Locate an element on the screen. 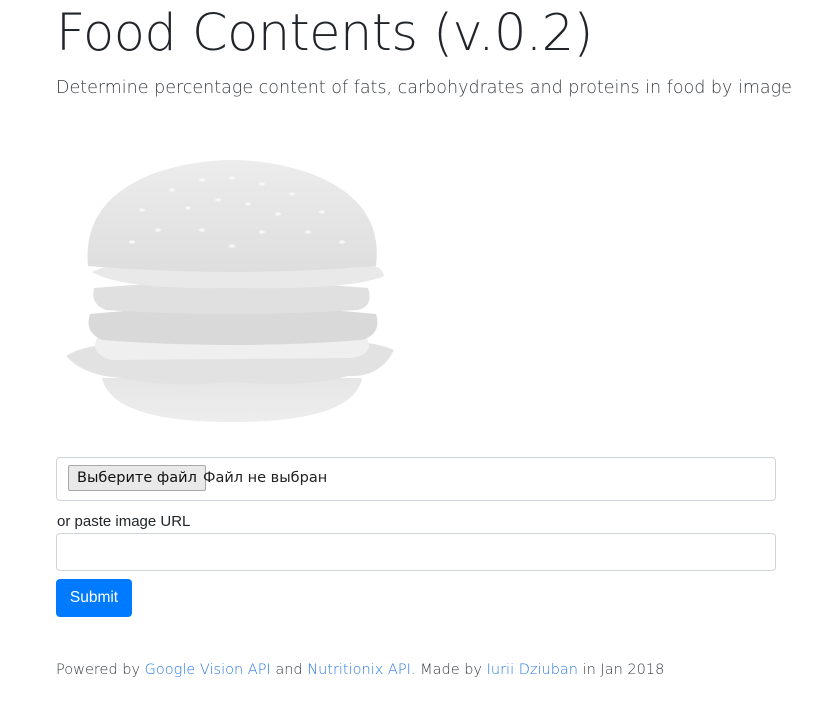 This screenshot has height=724, width=821. file-status-text: Файл не выбран is located at coordinates (265, 478).